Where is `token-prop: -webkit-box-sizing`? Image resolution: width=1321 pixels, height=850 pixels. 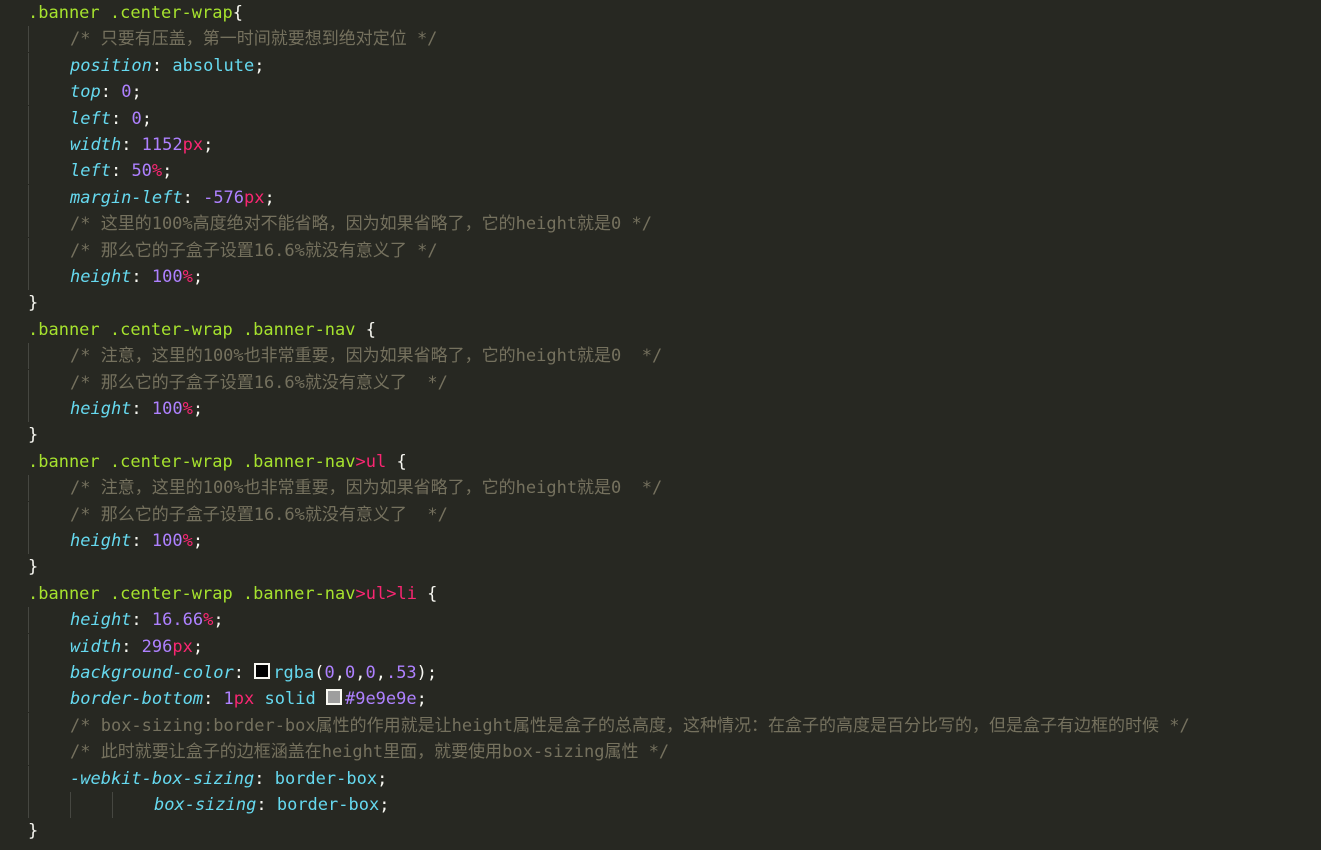 token-prop: -webkit-box-sizing is located at coordinates (162, 778).